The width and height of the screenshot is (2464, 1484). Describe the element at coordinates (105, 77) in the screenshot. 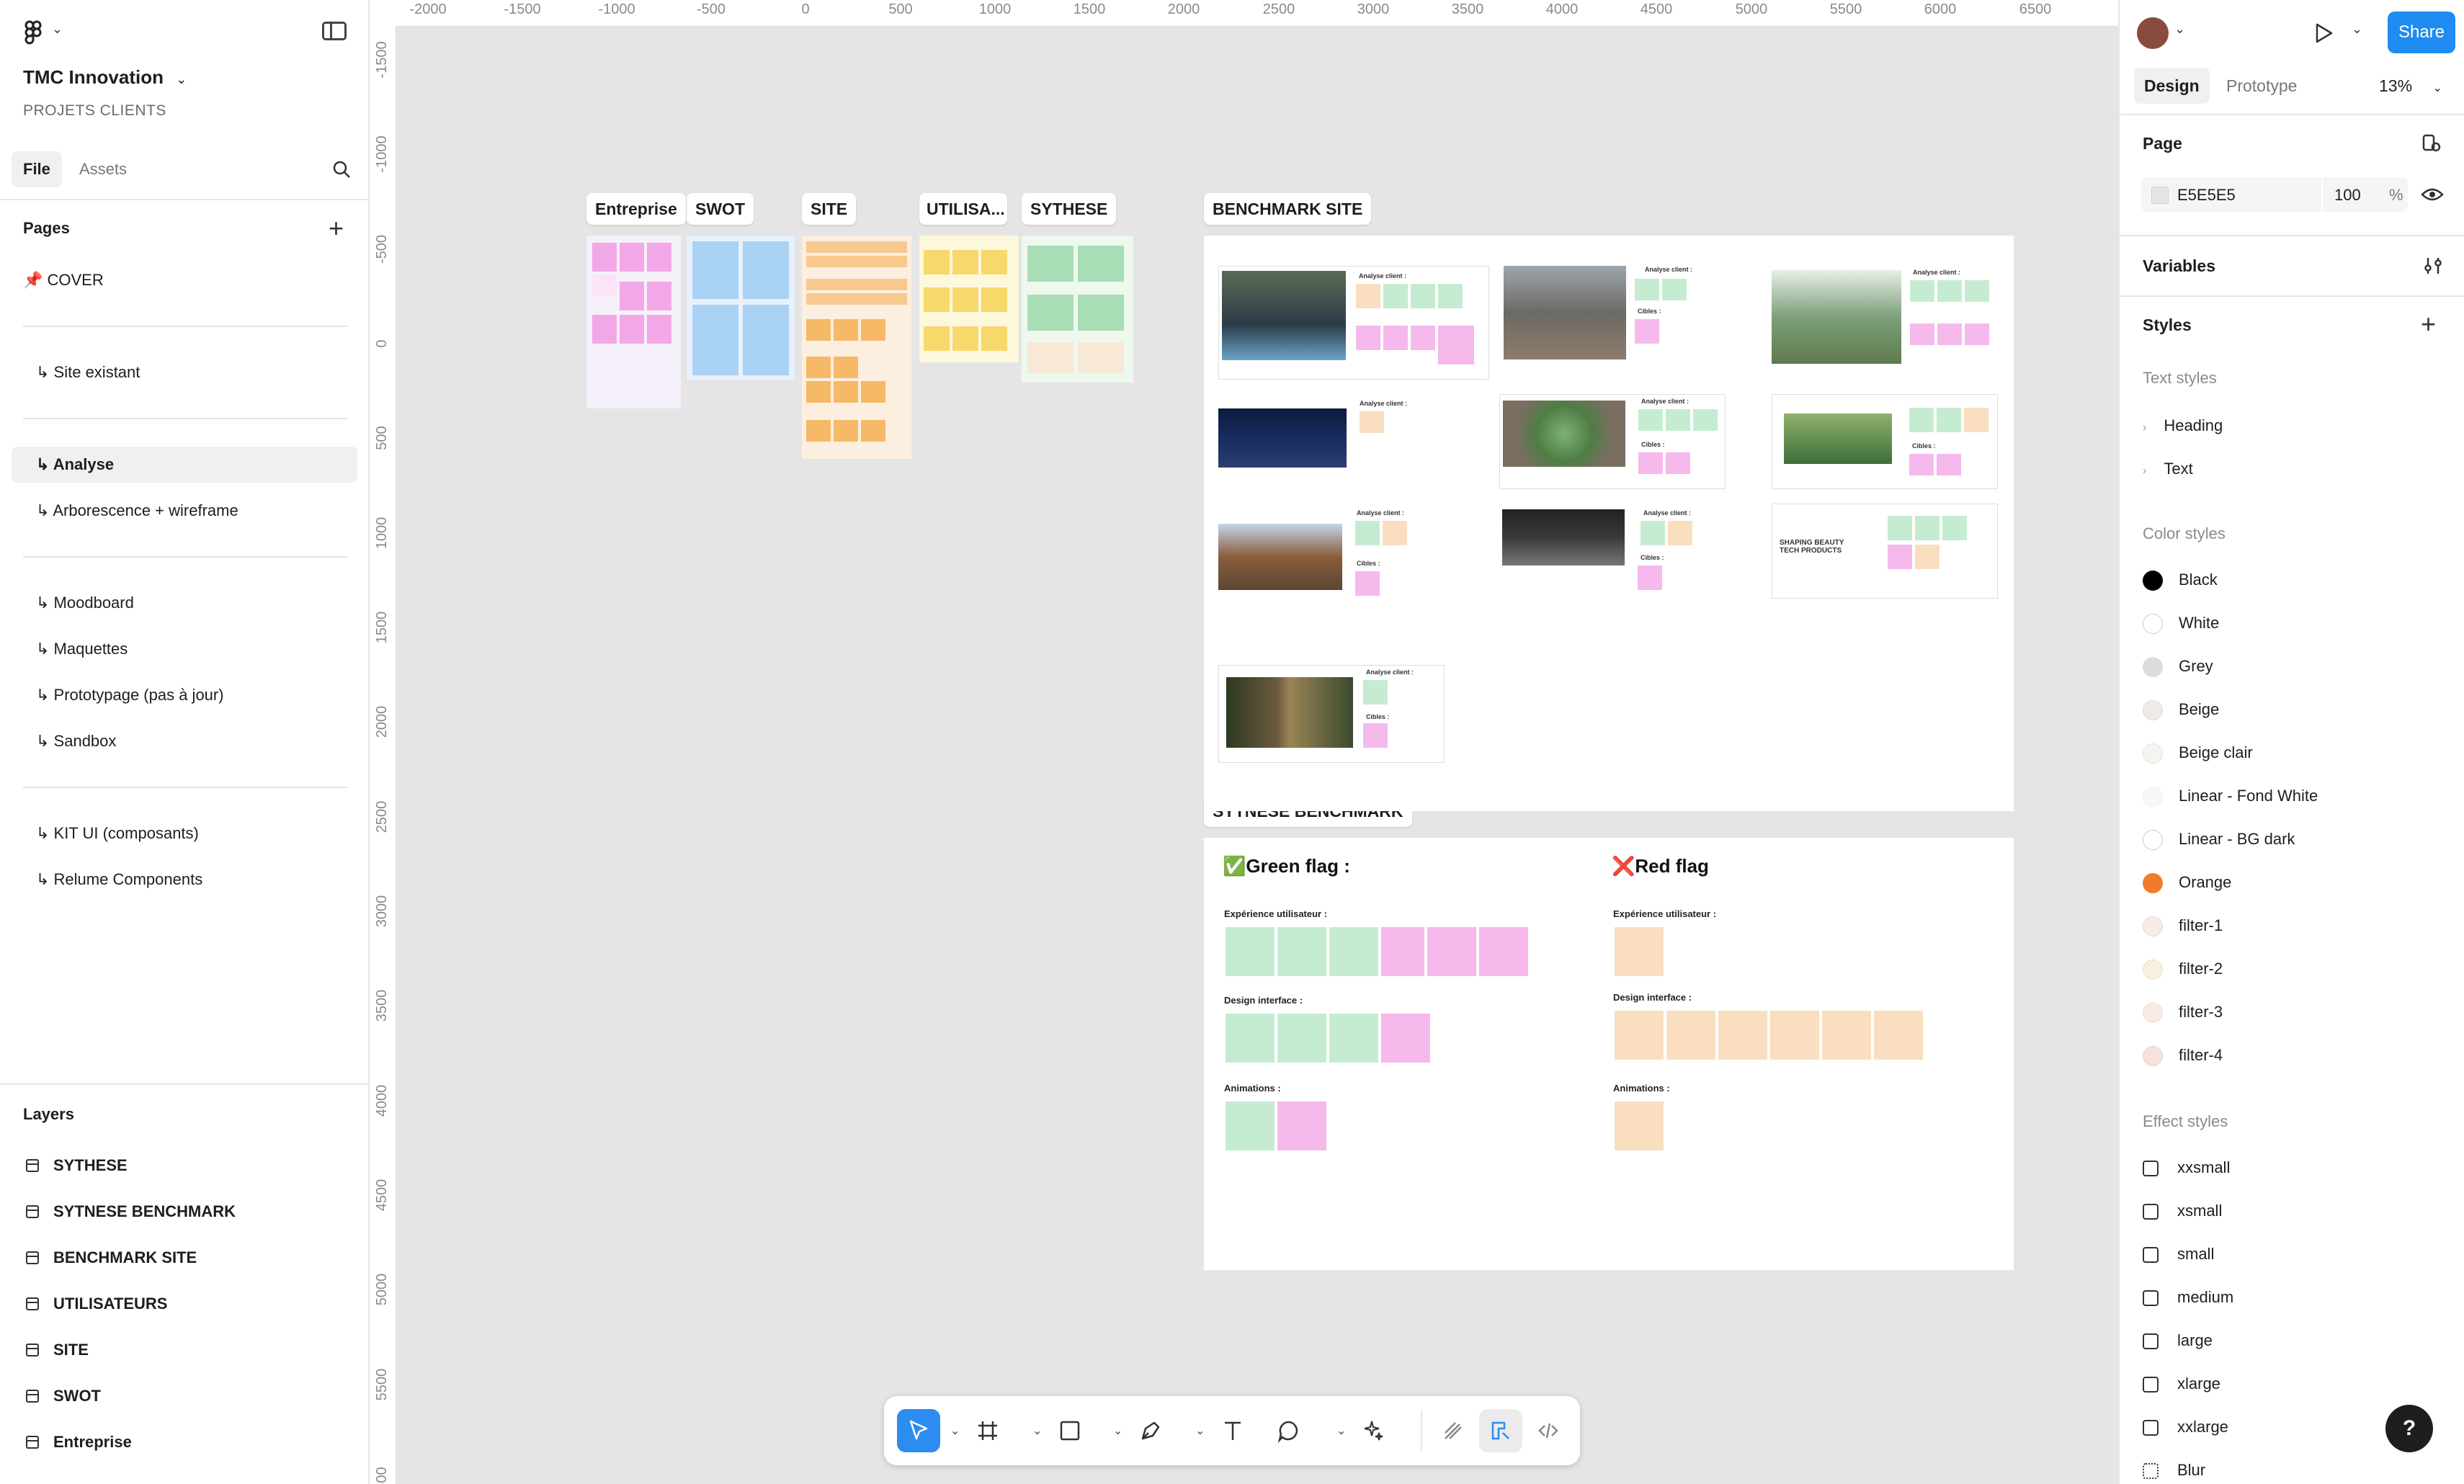

I see `project-title: TMC Innovation ⌄` at that location.